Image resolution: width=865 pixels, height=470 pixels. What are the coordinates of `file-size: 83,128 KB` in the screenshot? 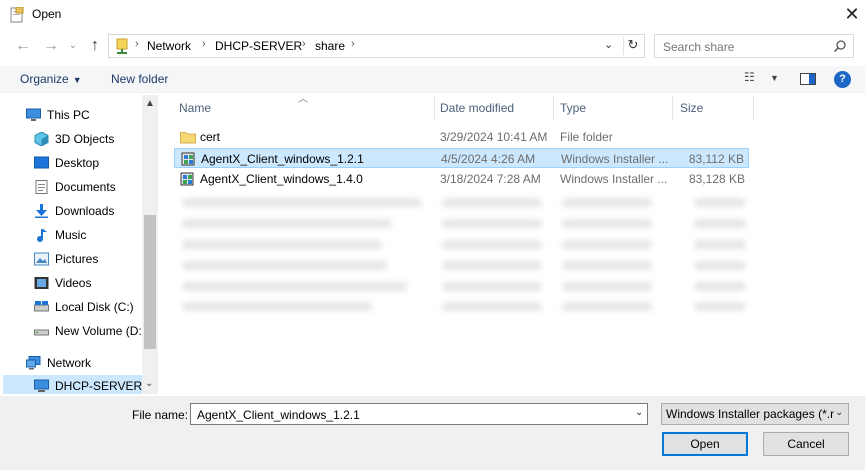 It's located at (716, 179).